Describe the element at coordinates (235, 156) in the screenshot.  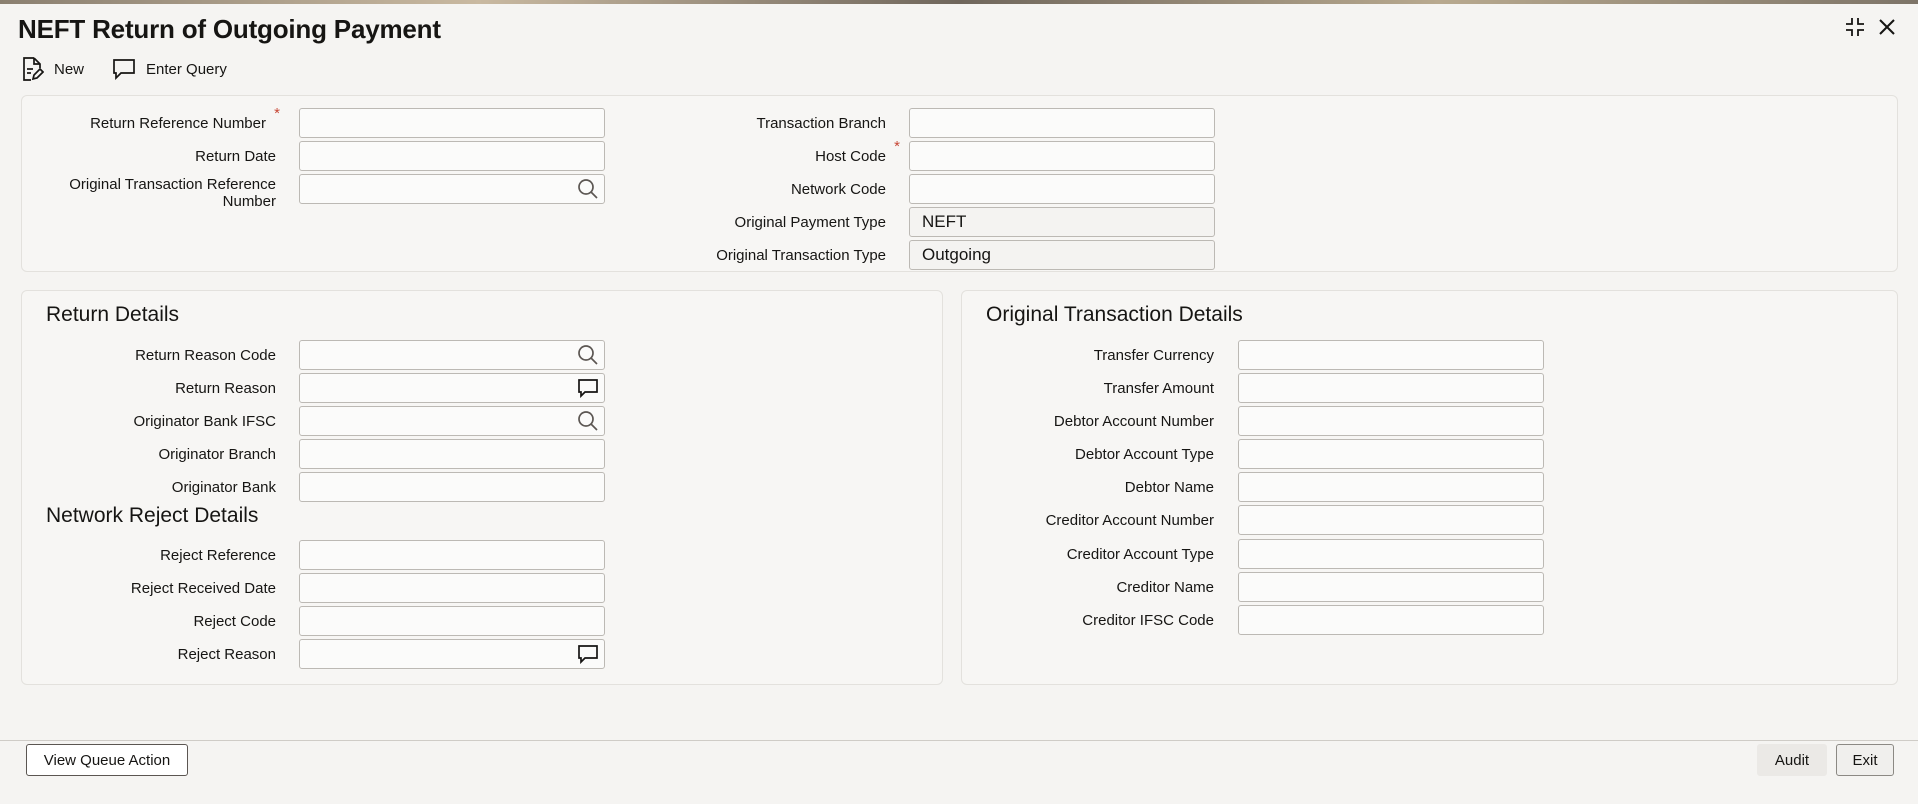
I see `return-date-label: Return Date` at that location.